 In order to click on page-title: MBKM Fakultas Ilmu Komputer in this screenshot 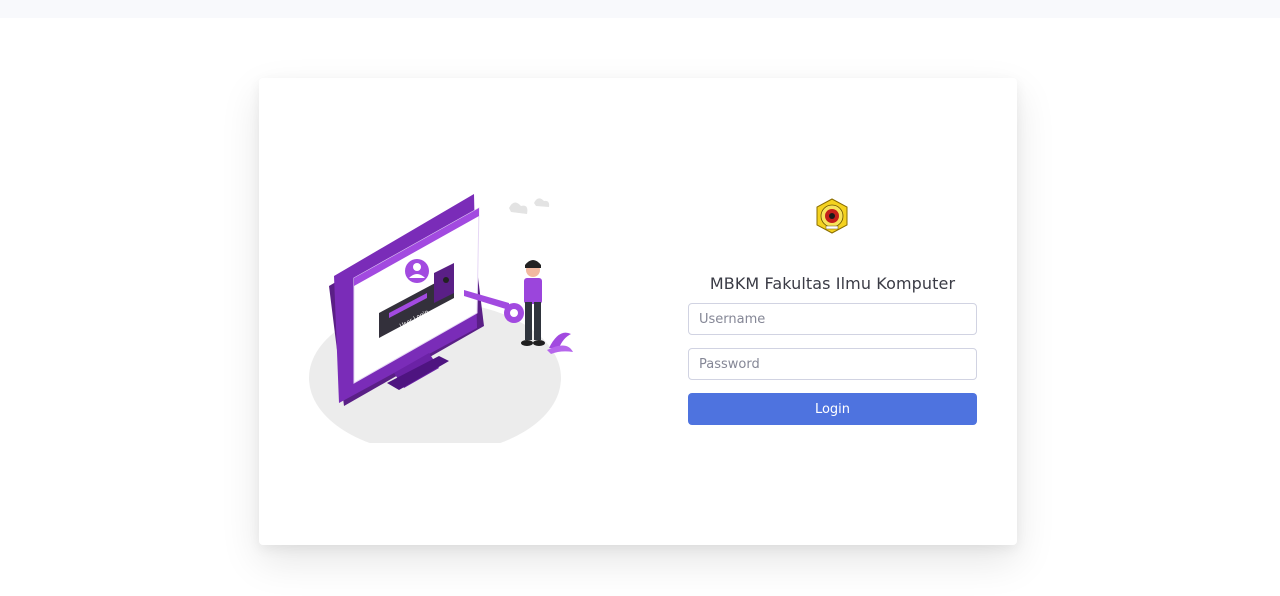, I will do `click(832, 283)`.